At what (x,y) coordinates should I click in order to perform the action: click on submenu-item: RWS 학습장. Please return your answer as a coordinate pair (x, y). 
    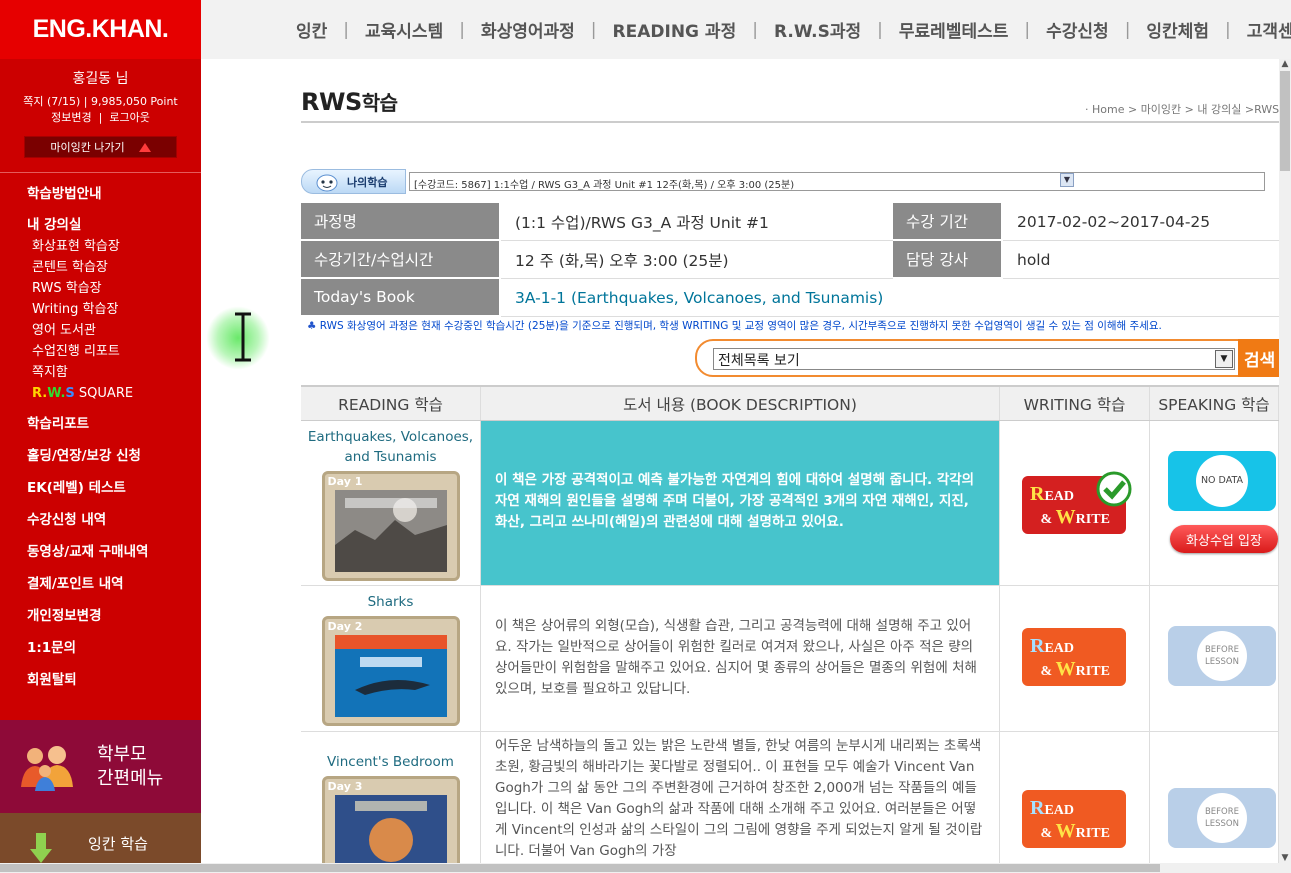
    Looking at the image, I should click on (116, 288).